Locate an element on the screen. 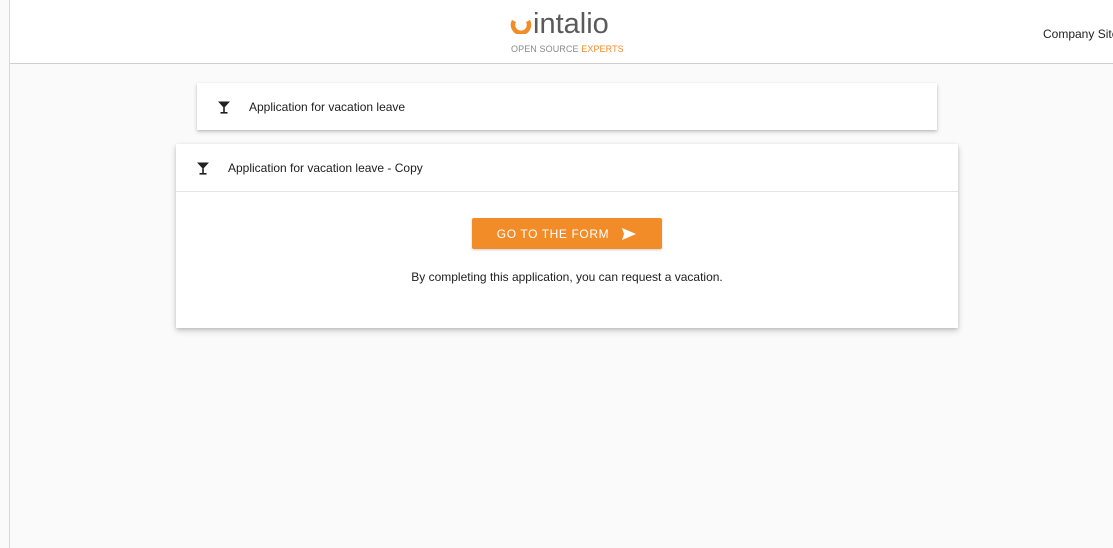 The width and height of the screenshot is (1113, 548). card-title: Application for vacation leave - Copy is located at coordinates (325, 168).